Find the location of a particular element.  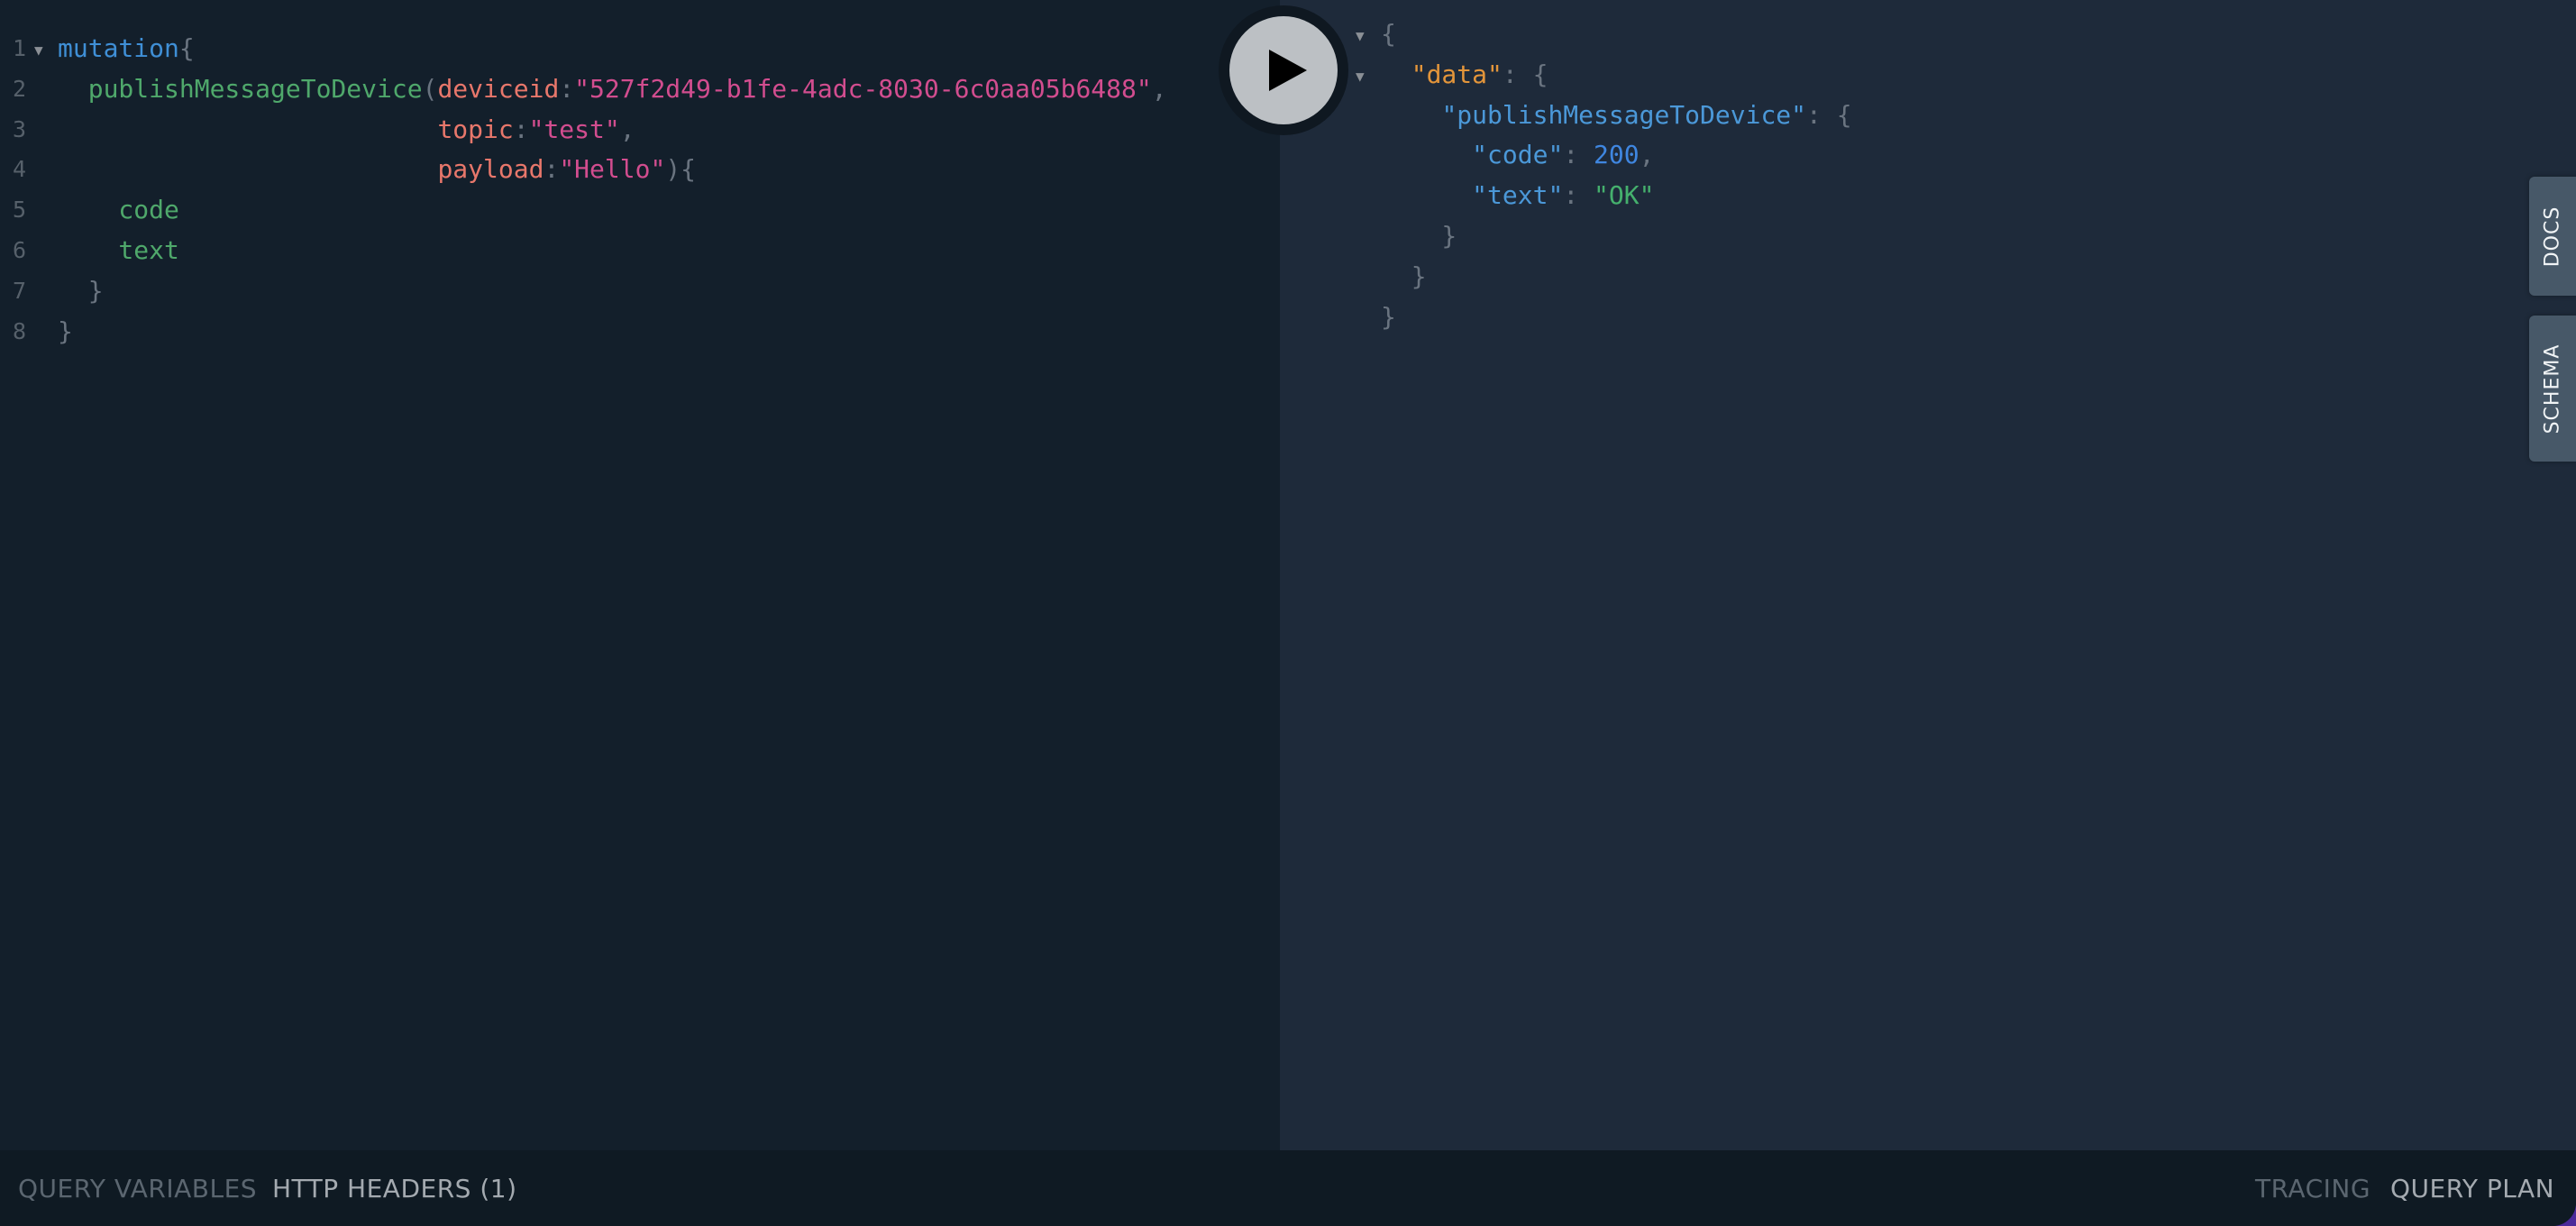

code-token: { is located at coordinates (186, 48).